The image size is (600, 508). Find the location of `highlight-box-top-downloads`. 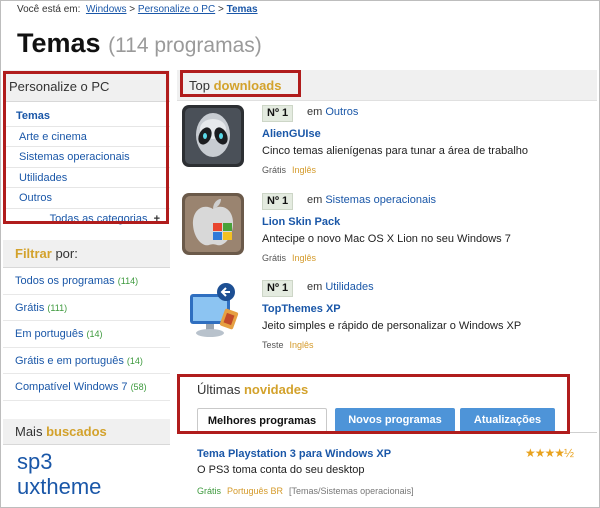

highlight-box-top-downloads is located at coordinates (240, 83).